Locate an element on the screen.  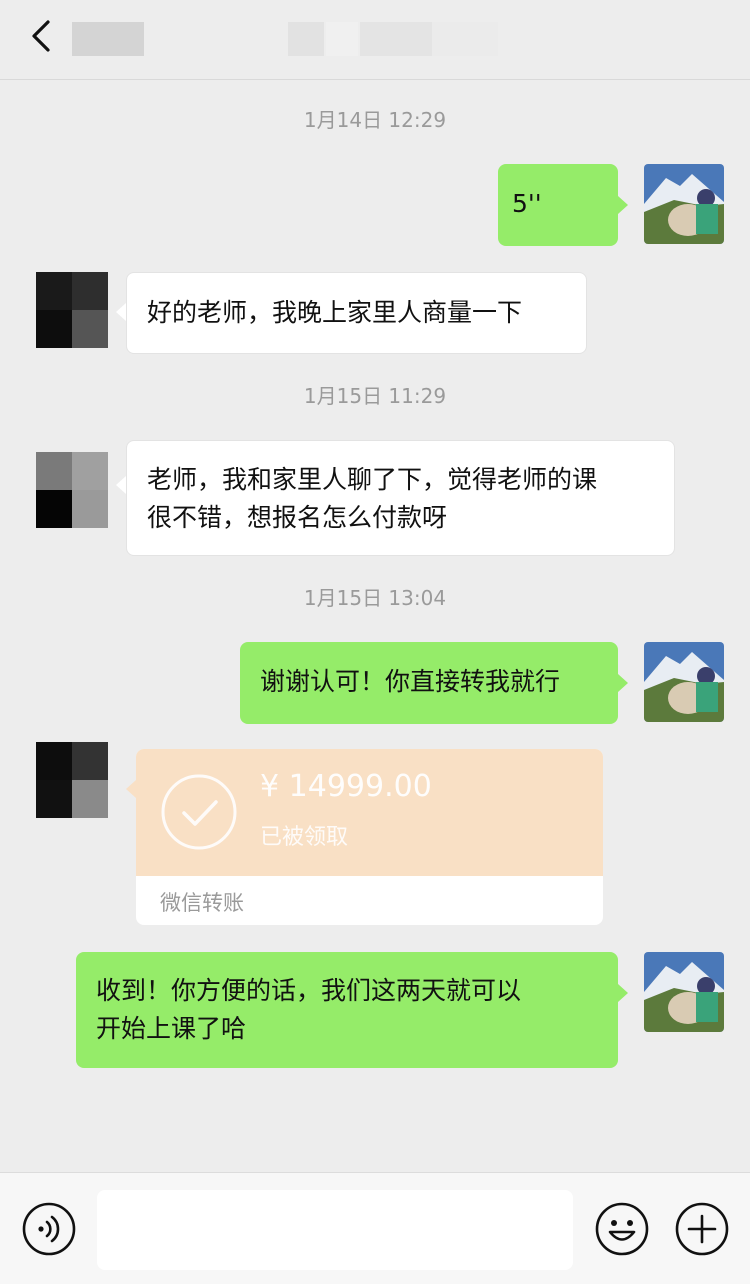
check-circle-icon is located at coordinates (199, 812).